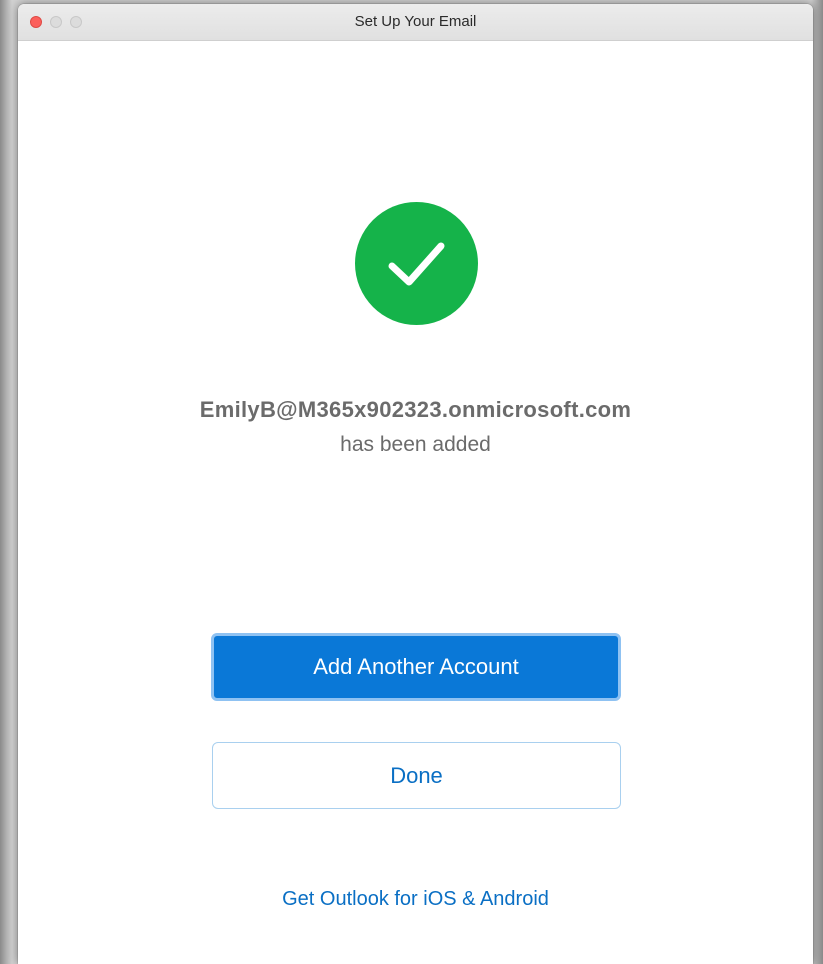 The height and width of the screenshot is (964, 823). Describe the element at coordinates (415, 899) in the screenshot. I see `get-outlook-mobile-link: Get Outlook for iOS & Android` at that location.